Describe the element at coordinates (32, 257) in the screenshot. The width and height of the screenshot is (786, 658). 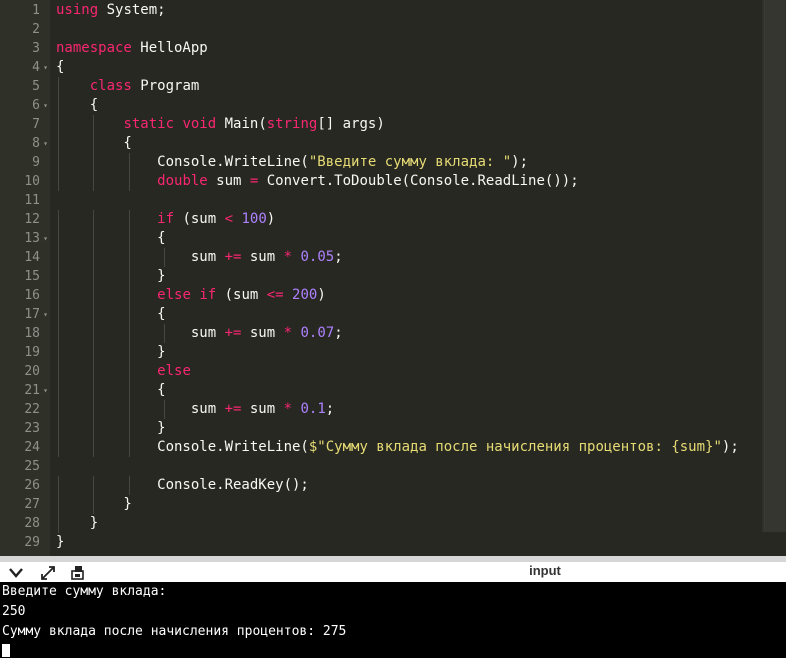
I see `line-number: 14` at that location.